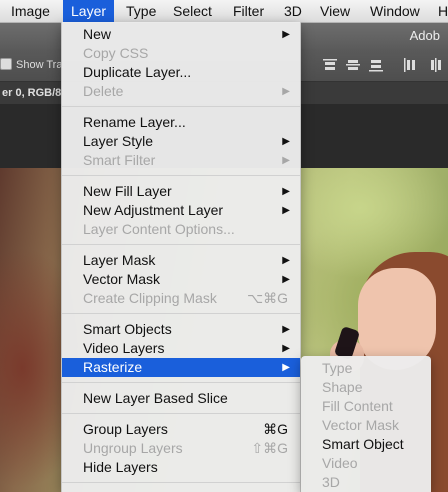  What do you see at coordinates (293, 11) in the screenshot?
I see `menu-3d: 3D` at bounding box center [293, 11].